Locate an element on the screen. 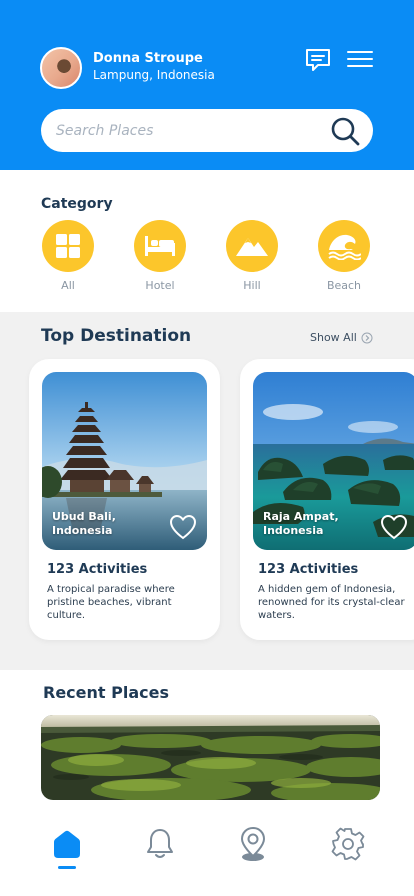  category-label: Hotel is located at coordinates (160, 285).